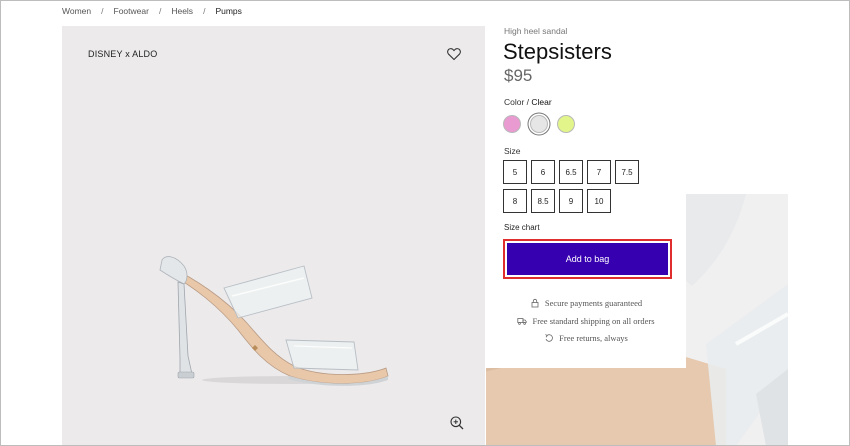 The width and height of the screenshot is (850, 446). What do you see at coordinates (131, 11) in the screenshot?
I see `breadcrumb-footwear: Footwear` at bounding box center [131, 11].